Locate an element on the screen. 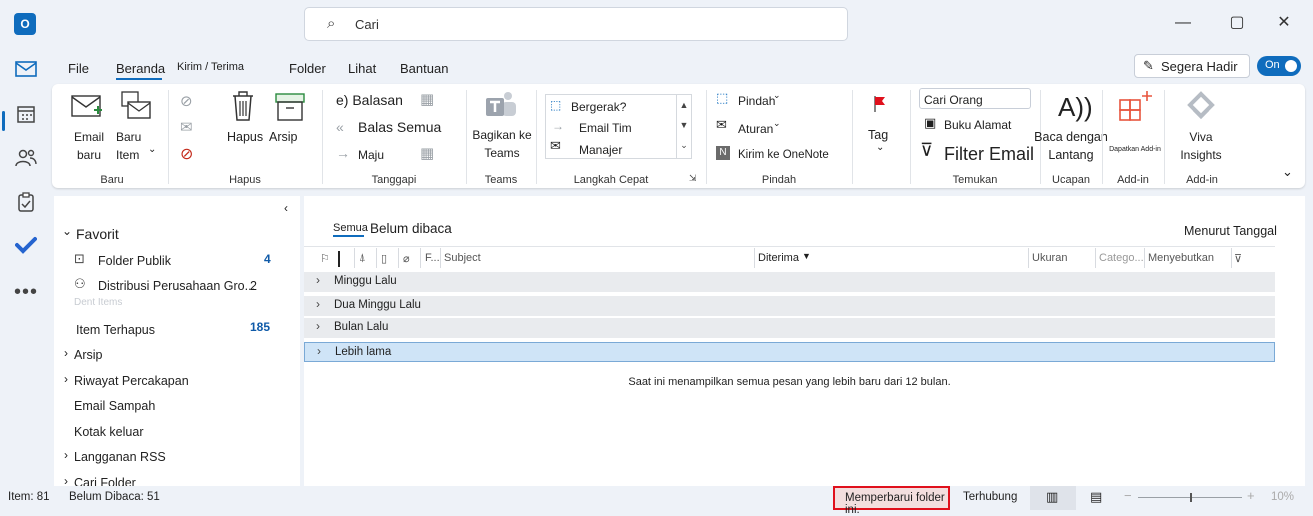 This screenshot has width=1313, height=516. group-row: › Dua Minggu Lalu is located at coordinates (789, 306).